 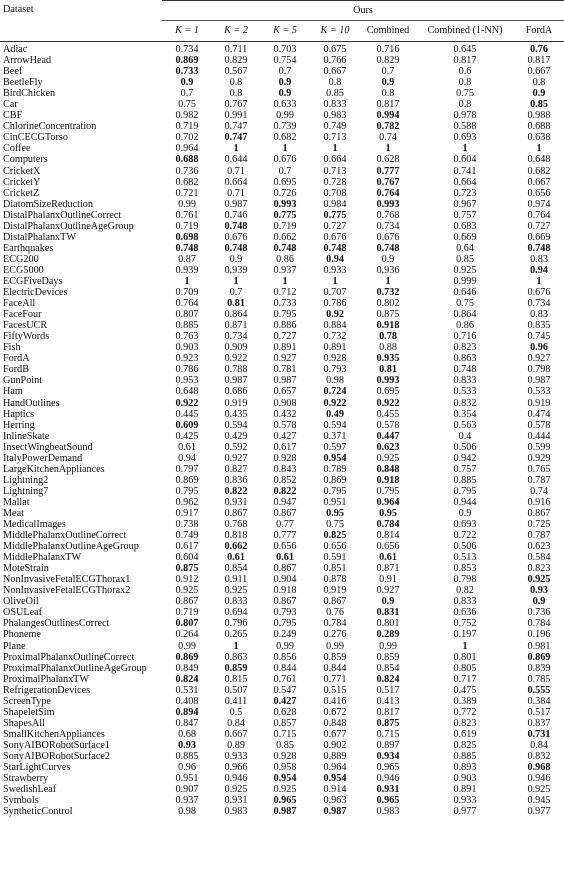 What do you see at coordinates (465, 734) in the screenshot?
I see `accuracy-cell: 0.619` at bounding box center [465, 734].